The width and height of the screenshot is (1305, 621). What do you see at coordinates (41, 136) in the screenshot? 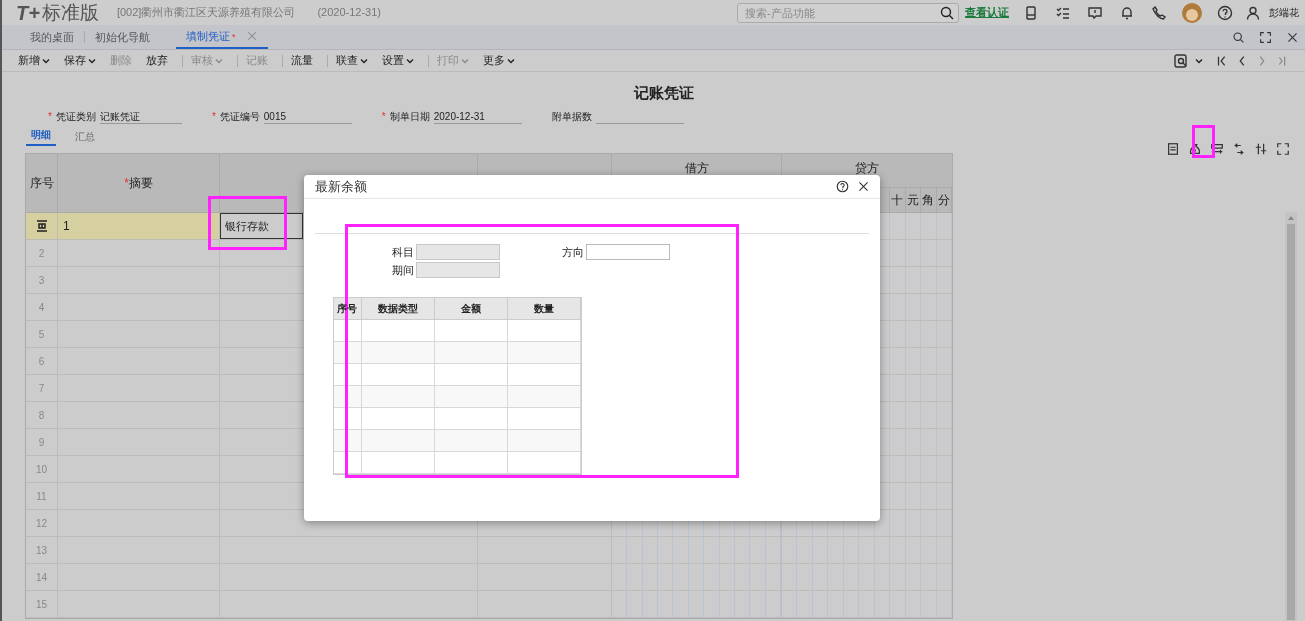
I see `subtab: 明细` at bounding box center [41, 136].